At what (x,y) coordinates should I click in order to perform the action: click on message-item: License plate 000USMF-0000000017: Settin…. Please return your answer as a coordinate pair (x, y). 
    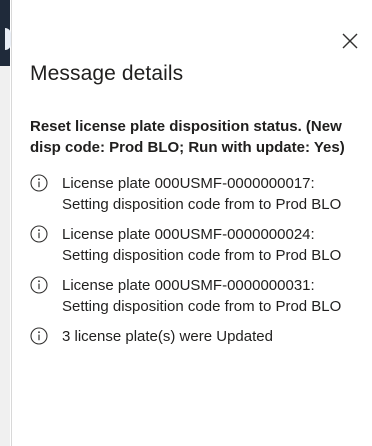
    Looking at the image, I should click on (195, 194).